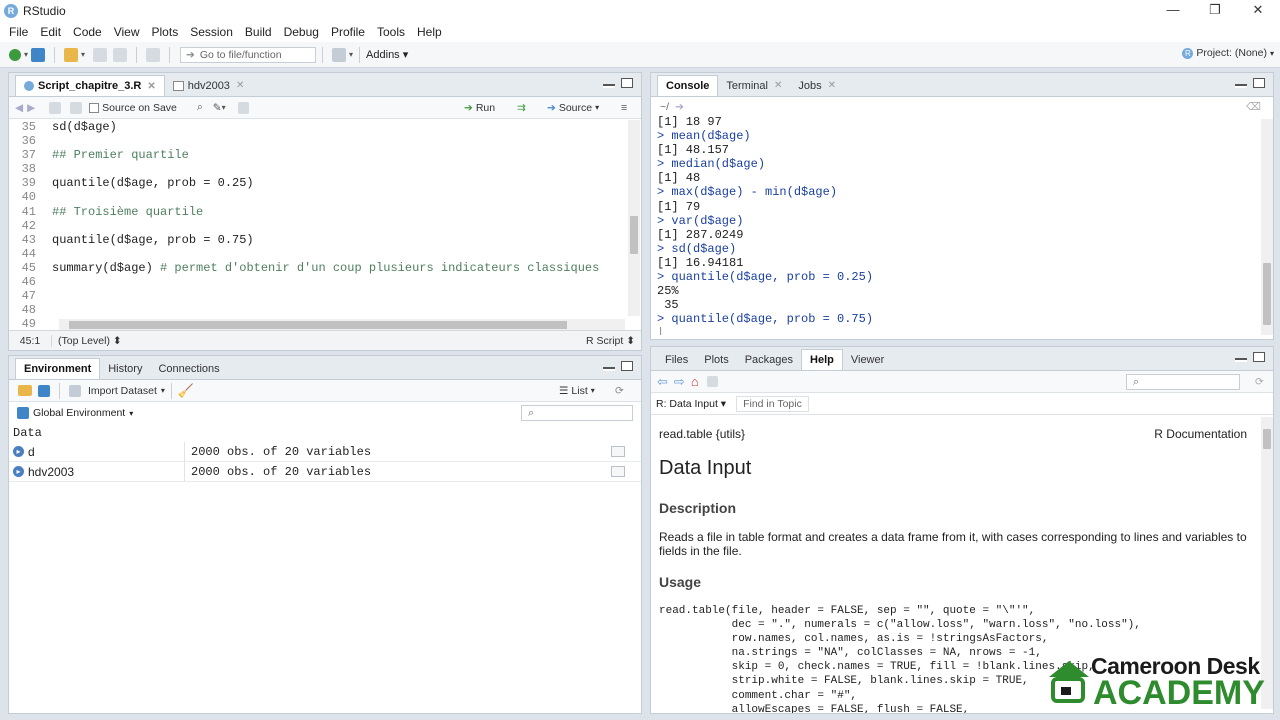 The width and height of the screenshot is (1280, 720). I want to click on save-all-icon, so click(120, 54).